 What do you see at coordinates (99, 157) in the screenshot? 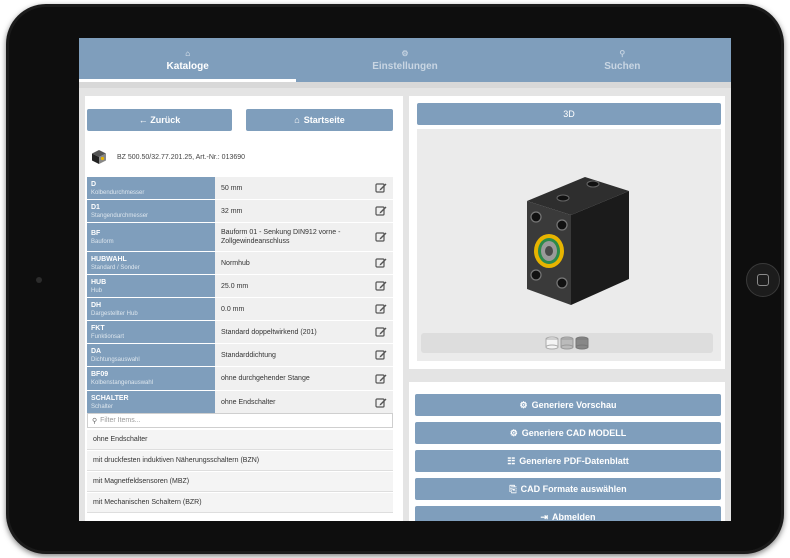
I see `product-cube-icon` at bounding box center [99, 157].